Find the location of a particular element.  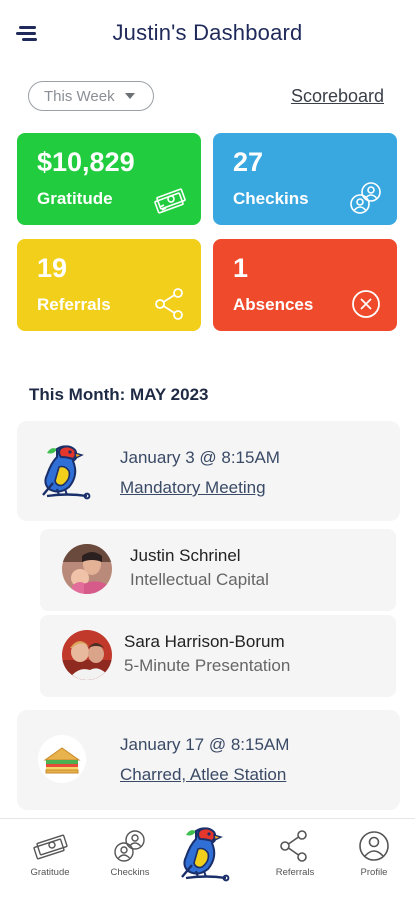

nav-label: Gratitude is located at coordinates (50, 872).